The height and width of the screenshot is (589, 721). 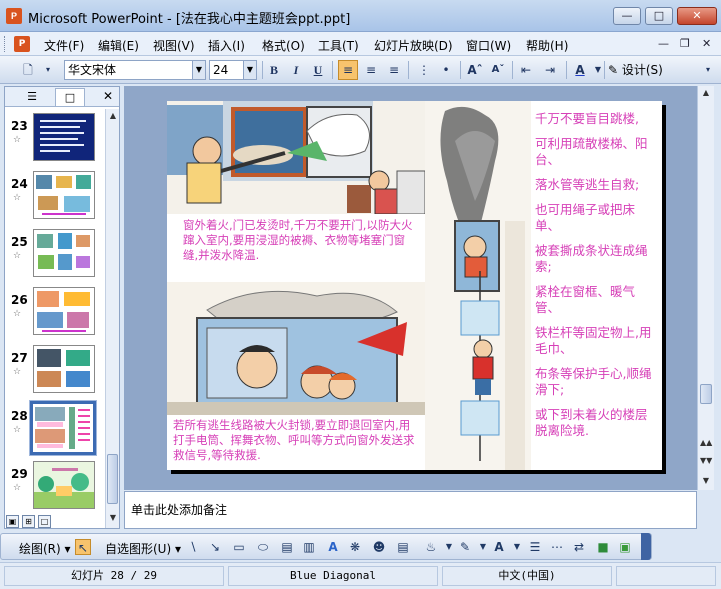 What do you see at coordinates (413, 45) in the screenshot?
I see `menu-slideshow: 幻灯片放映(D)` at bounding box center [413, 45].